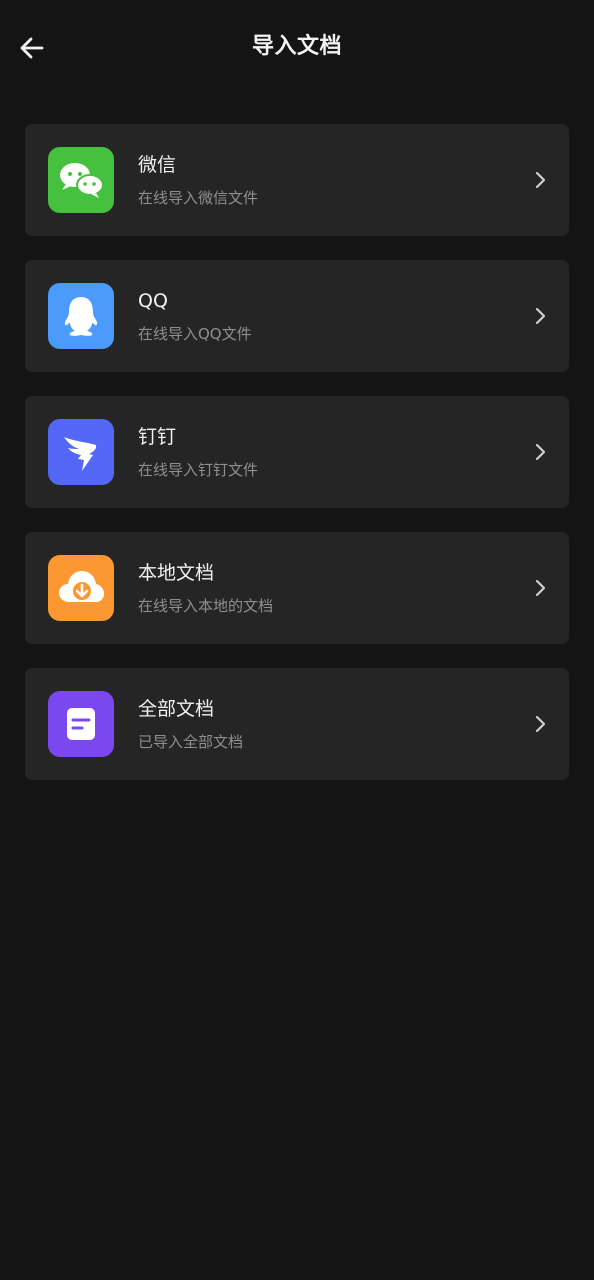 The width and height of the screenshot is (594, 1280). What do you see at coordinates (176, 709) in the screenshot?
I see `item-title: 全部文档` at bounding box center [176, 709].